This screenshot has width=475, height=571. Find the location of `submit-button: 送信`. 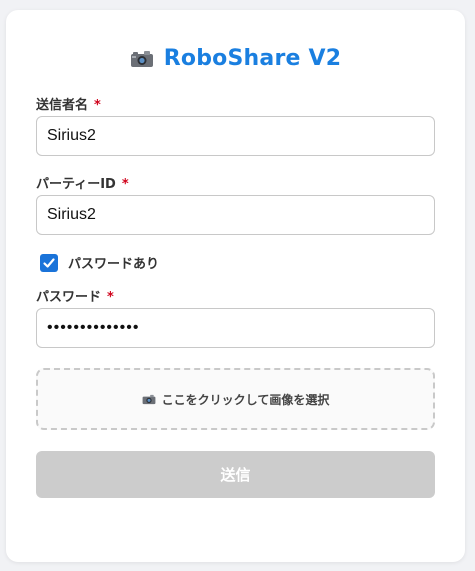

submit-button: 送信 is located at coordinates (235, 474).